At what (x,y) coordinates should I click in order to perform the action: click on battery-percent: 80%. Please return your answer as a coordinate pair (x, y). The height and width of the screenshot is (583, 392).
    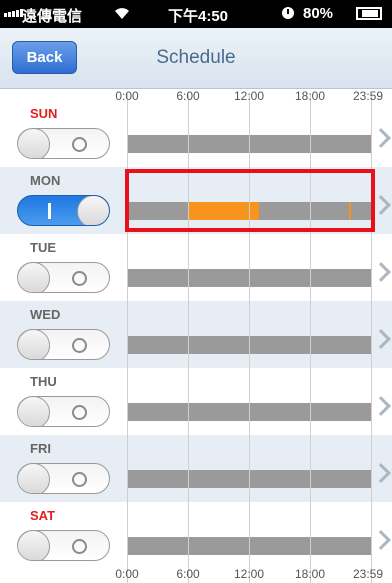
    Looking at the image, I should click on (318, 13).